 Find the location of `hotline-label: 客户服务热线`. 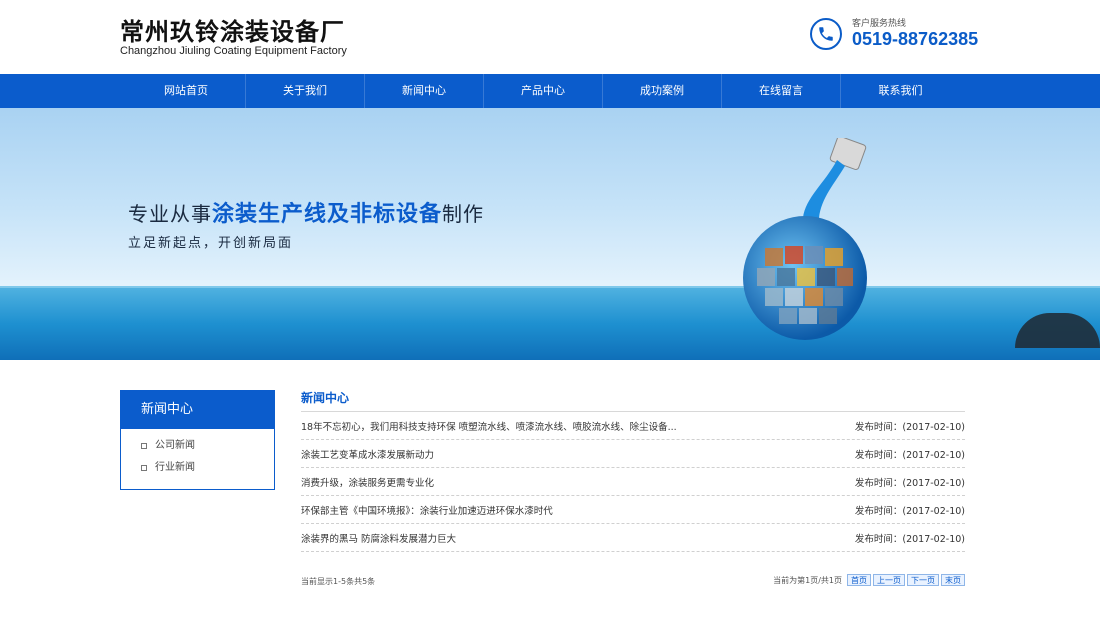

hotline-label: 客户服务热线 is located at coordinates (879, 24).